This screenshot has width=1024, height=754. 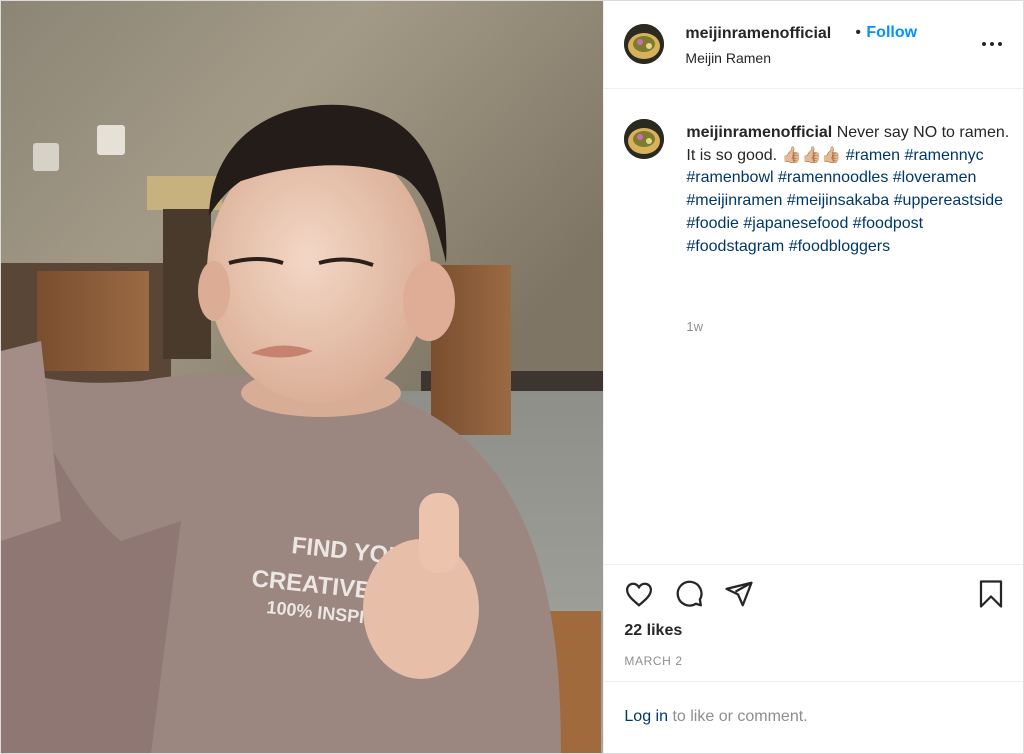 I want to click on caption-username-link: meijinramenofficial, so click(x=759, y=132).